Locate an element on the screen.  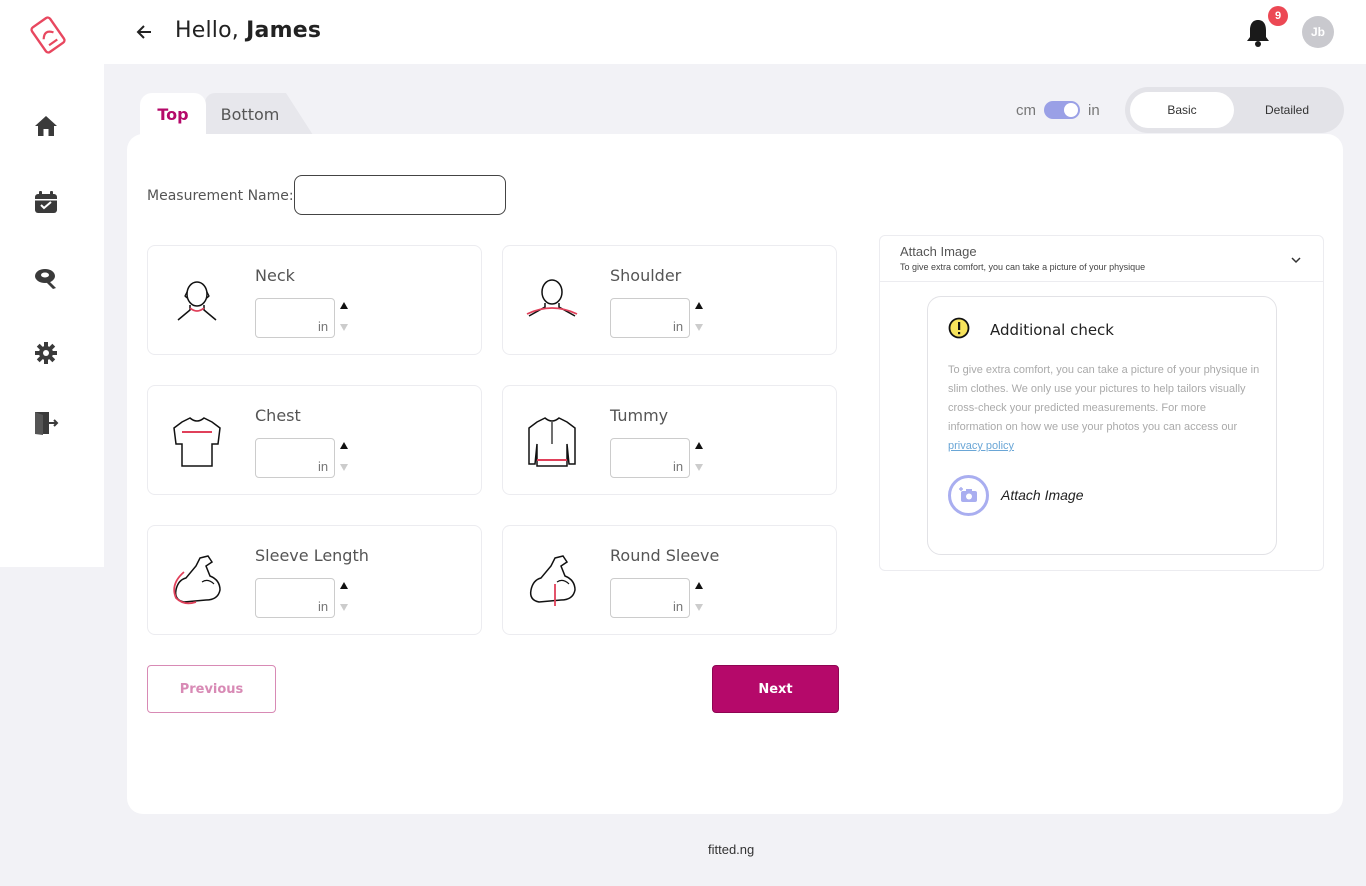
gear-icon is located at coordinates (46, 353).